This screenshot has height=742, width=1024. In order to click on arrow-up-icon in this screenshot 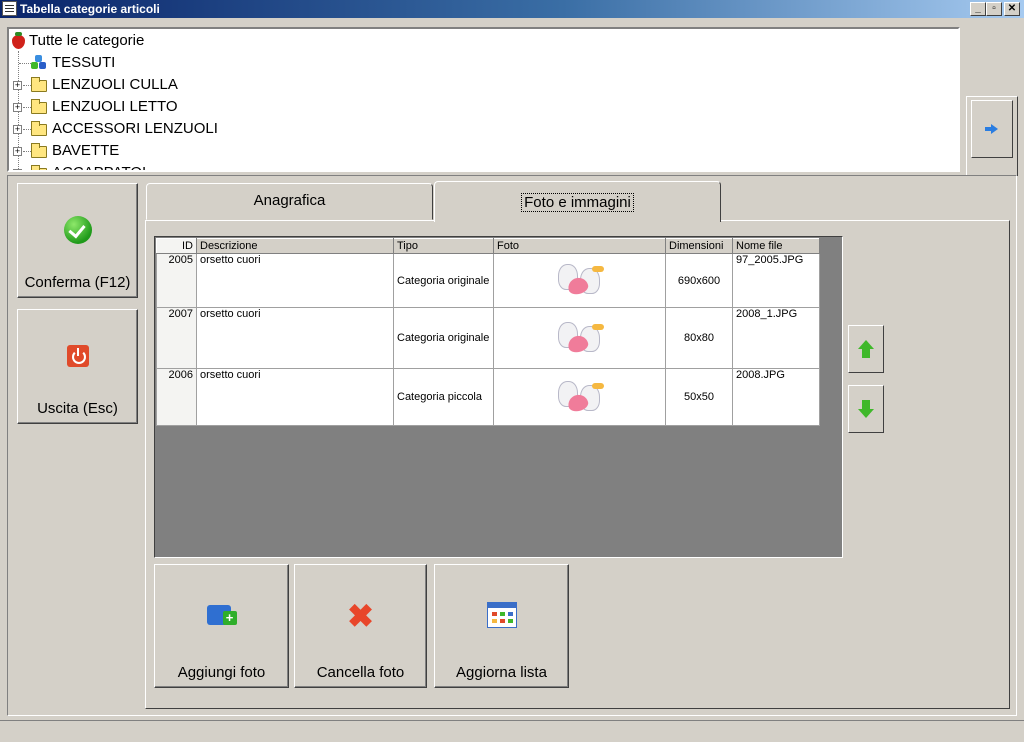, I will do `click(866, 349)`.